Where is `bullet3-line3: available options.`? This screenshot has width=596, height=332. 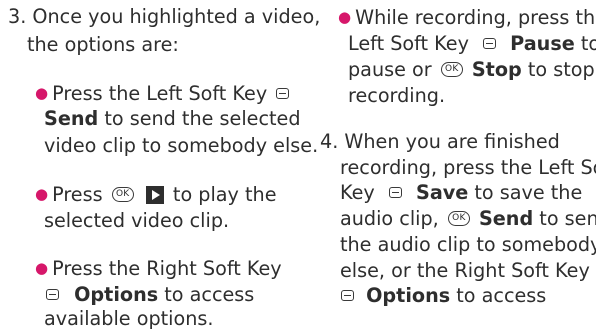 bullet3-line3: available options. is located at coordinates (128, 319).